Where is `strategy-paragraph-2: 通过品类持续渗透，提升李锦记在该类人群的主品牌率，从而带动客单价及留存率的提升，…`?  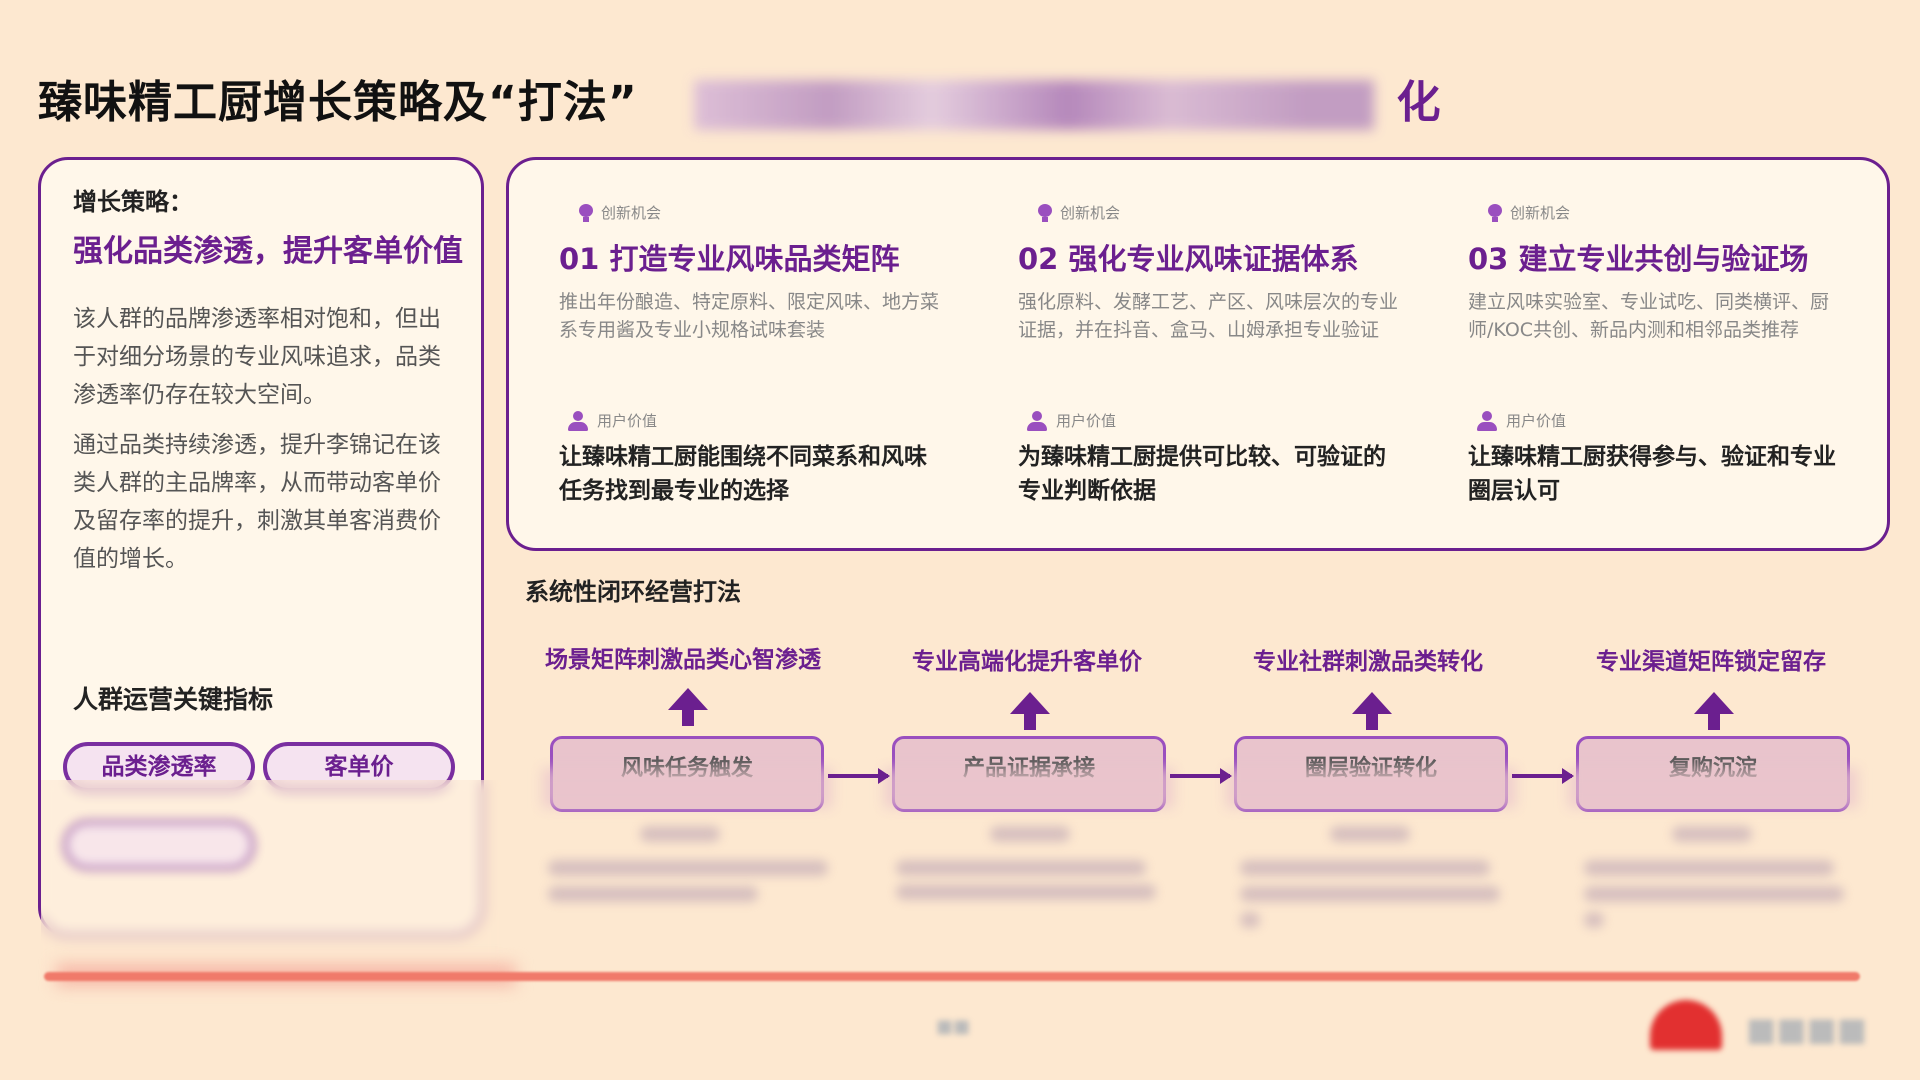 strategy-paragraph-2: 通过品类持续渗透，提升李锦记在该类人群的主品牌率，从而带动客单价及留存率的提升，… is located at coordinates (257, 502).